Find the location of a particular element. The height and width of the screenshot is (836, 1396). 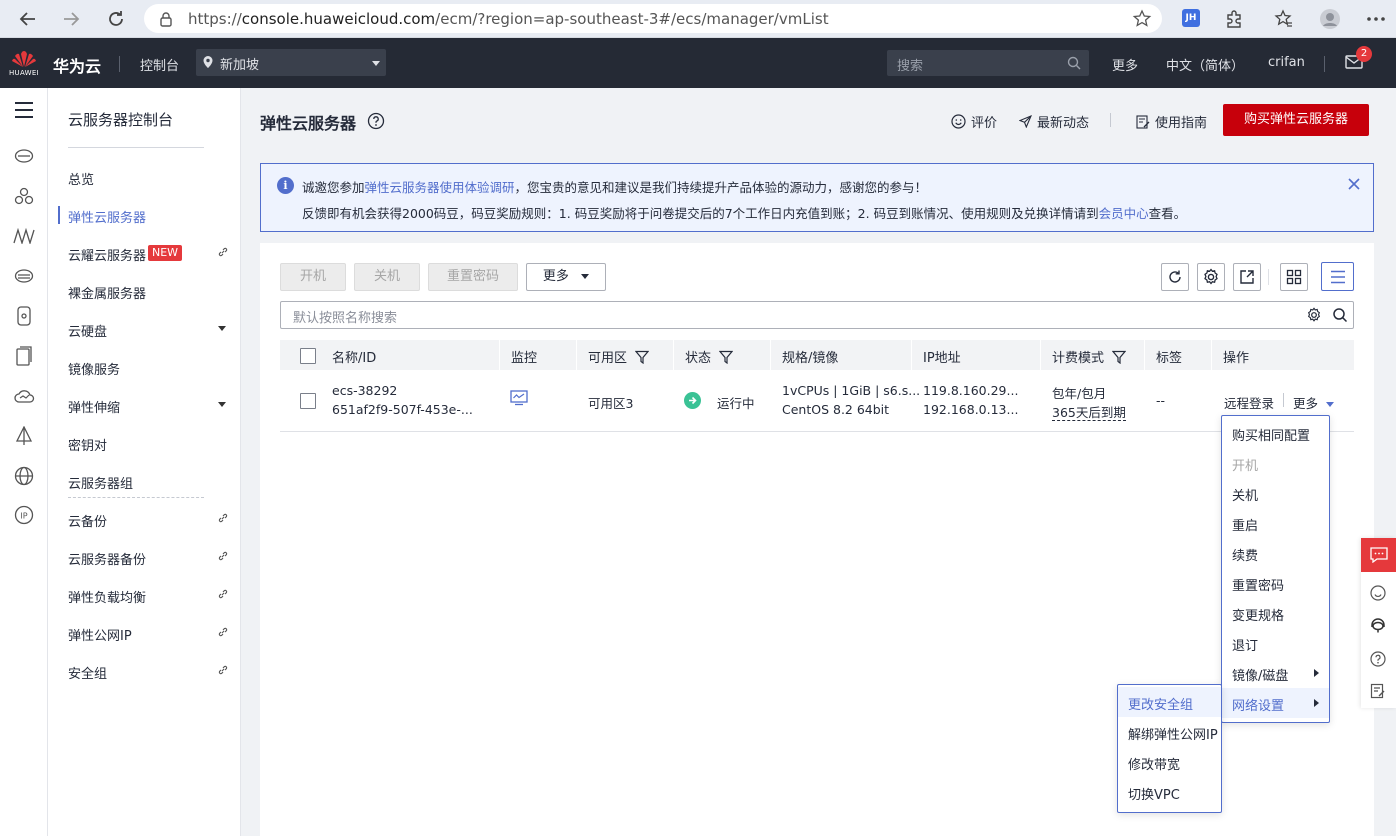

profile-extension-icon: JH is located at coordinates (1191, 18).